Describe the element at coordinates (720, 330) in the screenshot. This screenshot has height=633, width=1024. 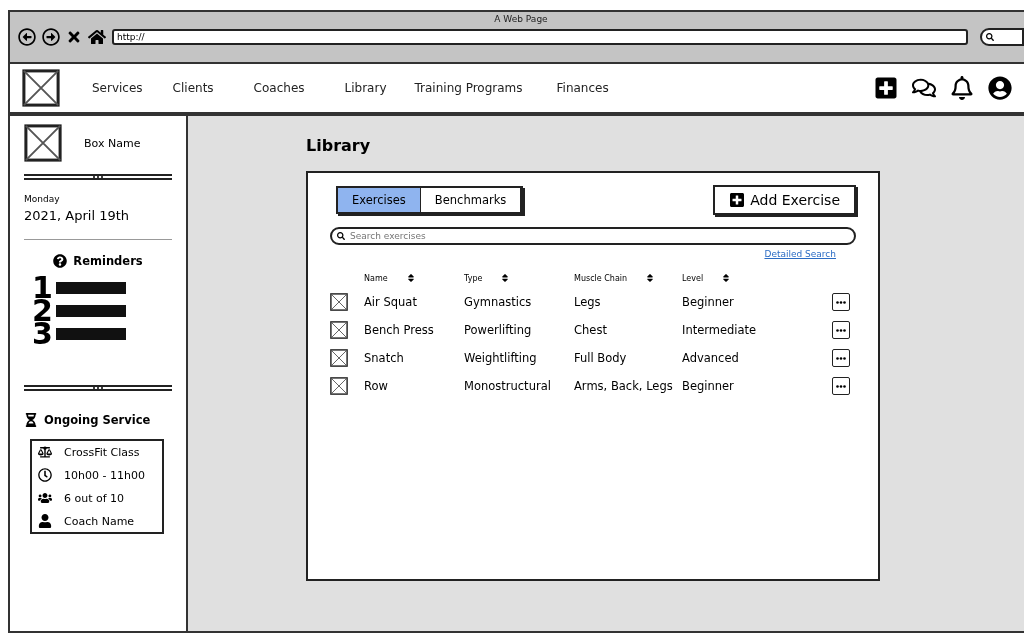
I see `table-cell-text: Intermediate` at that location.